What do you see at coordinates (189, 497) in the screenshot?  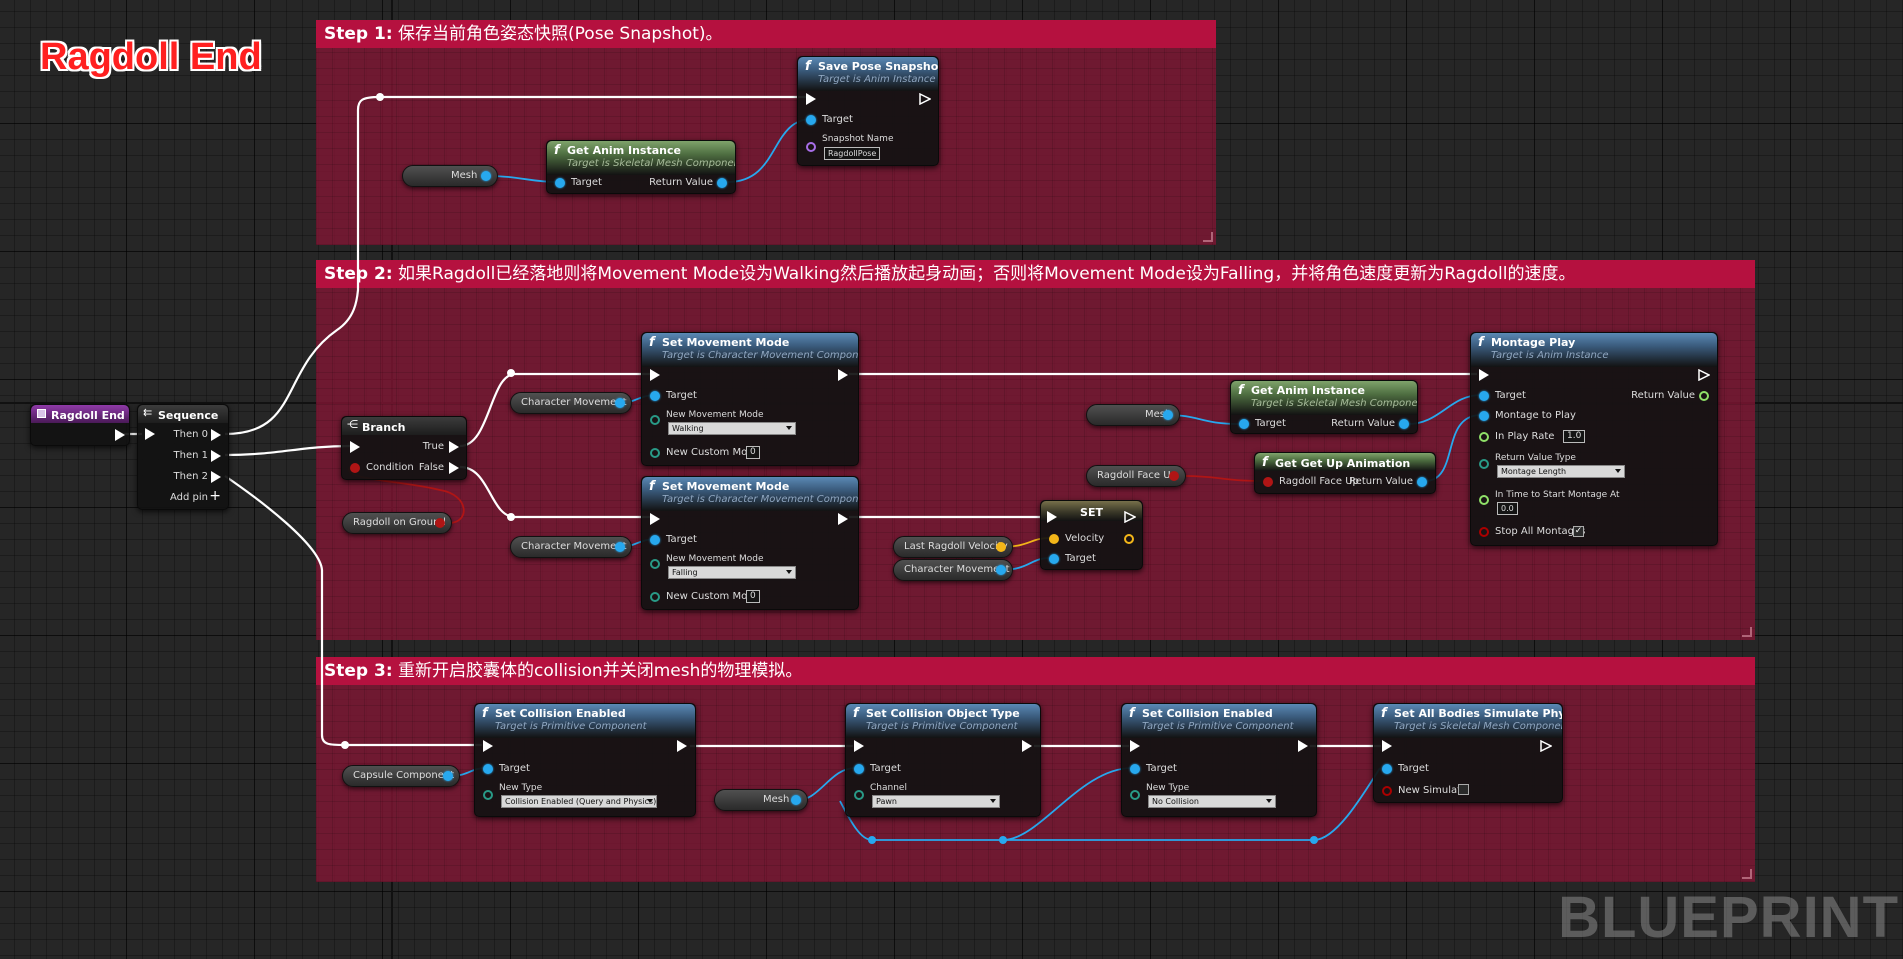 I see `add-pin-button: Add pin` at bounding box center [189, 497].